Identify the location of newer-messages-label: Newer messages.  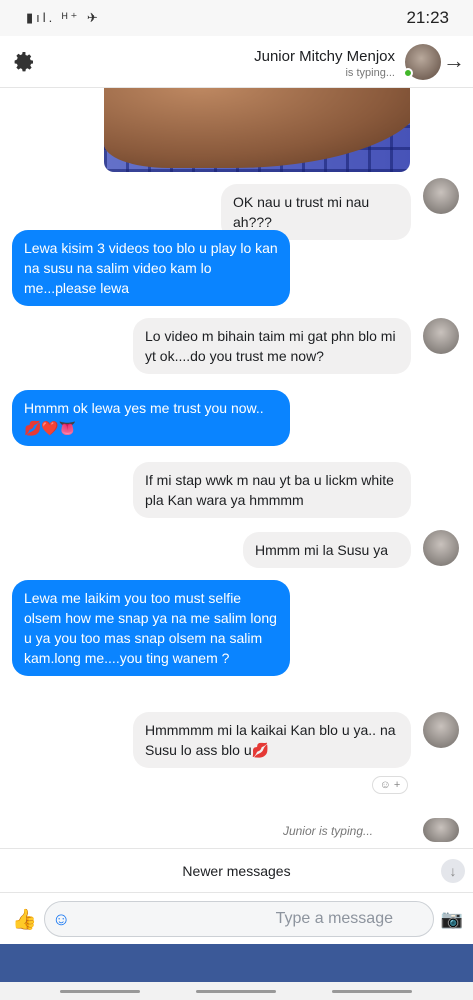
(236, 871).